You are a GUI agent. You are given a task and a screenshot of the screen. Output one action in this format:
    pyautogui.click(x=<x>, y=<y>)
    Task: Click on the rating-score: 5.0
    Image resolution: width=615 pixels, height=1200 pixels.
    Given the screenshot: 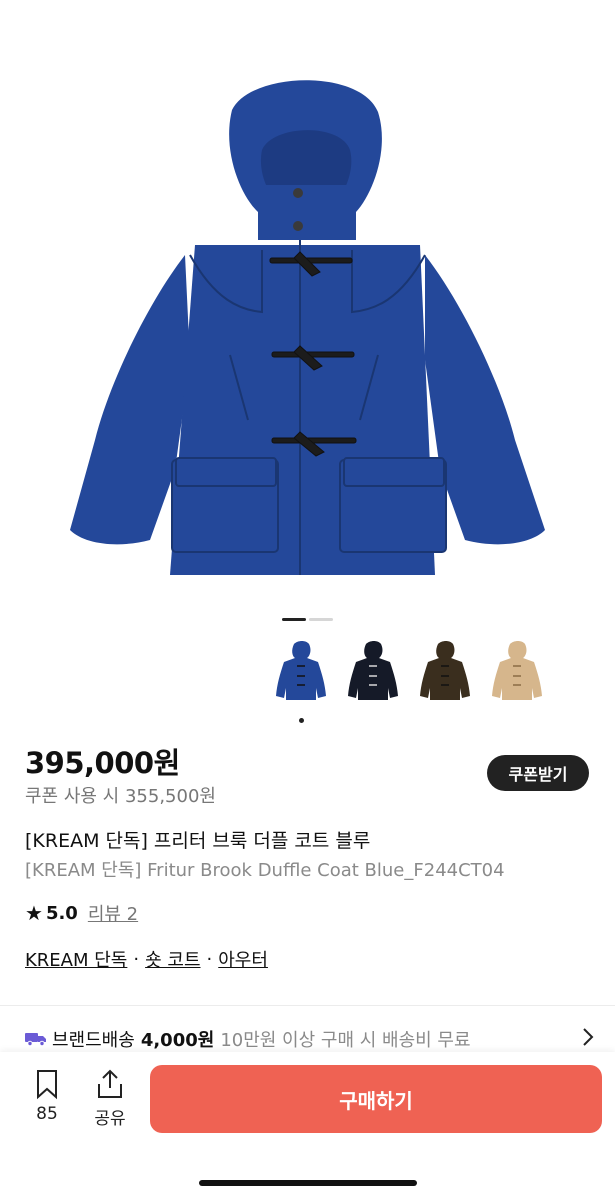 What is the action you would take?
    pyautogui.click(x=61, y=913)
    